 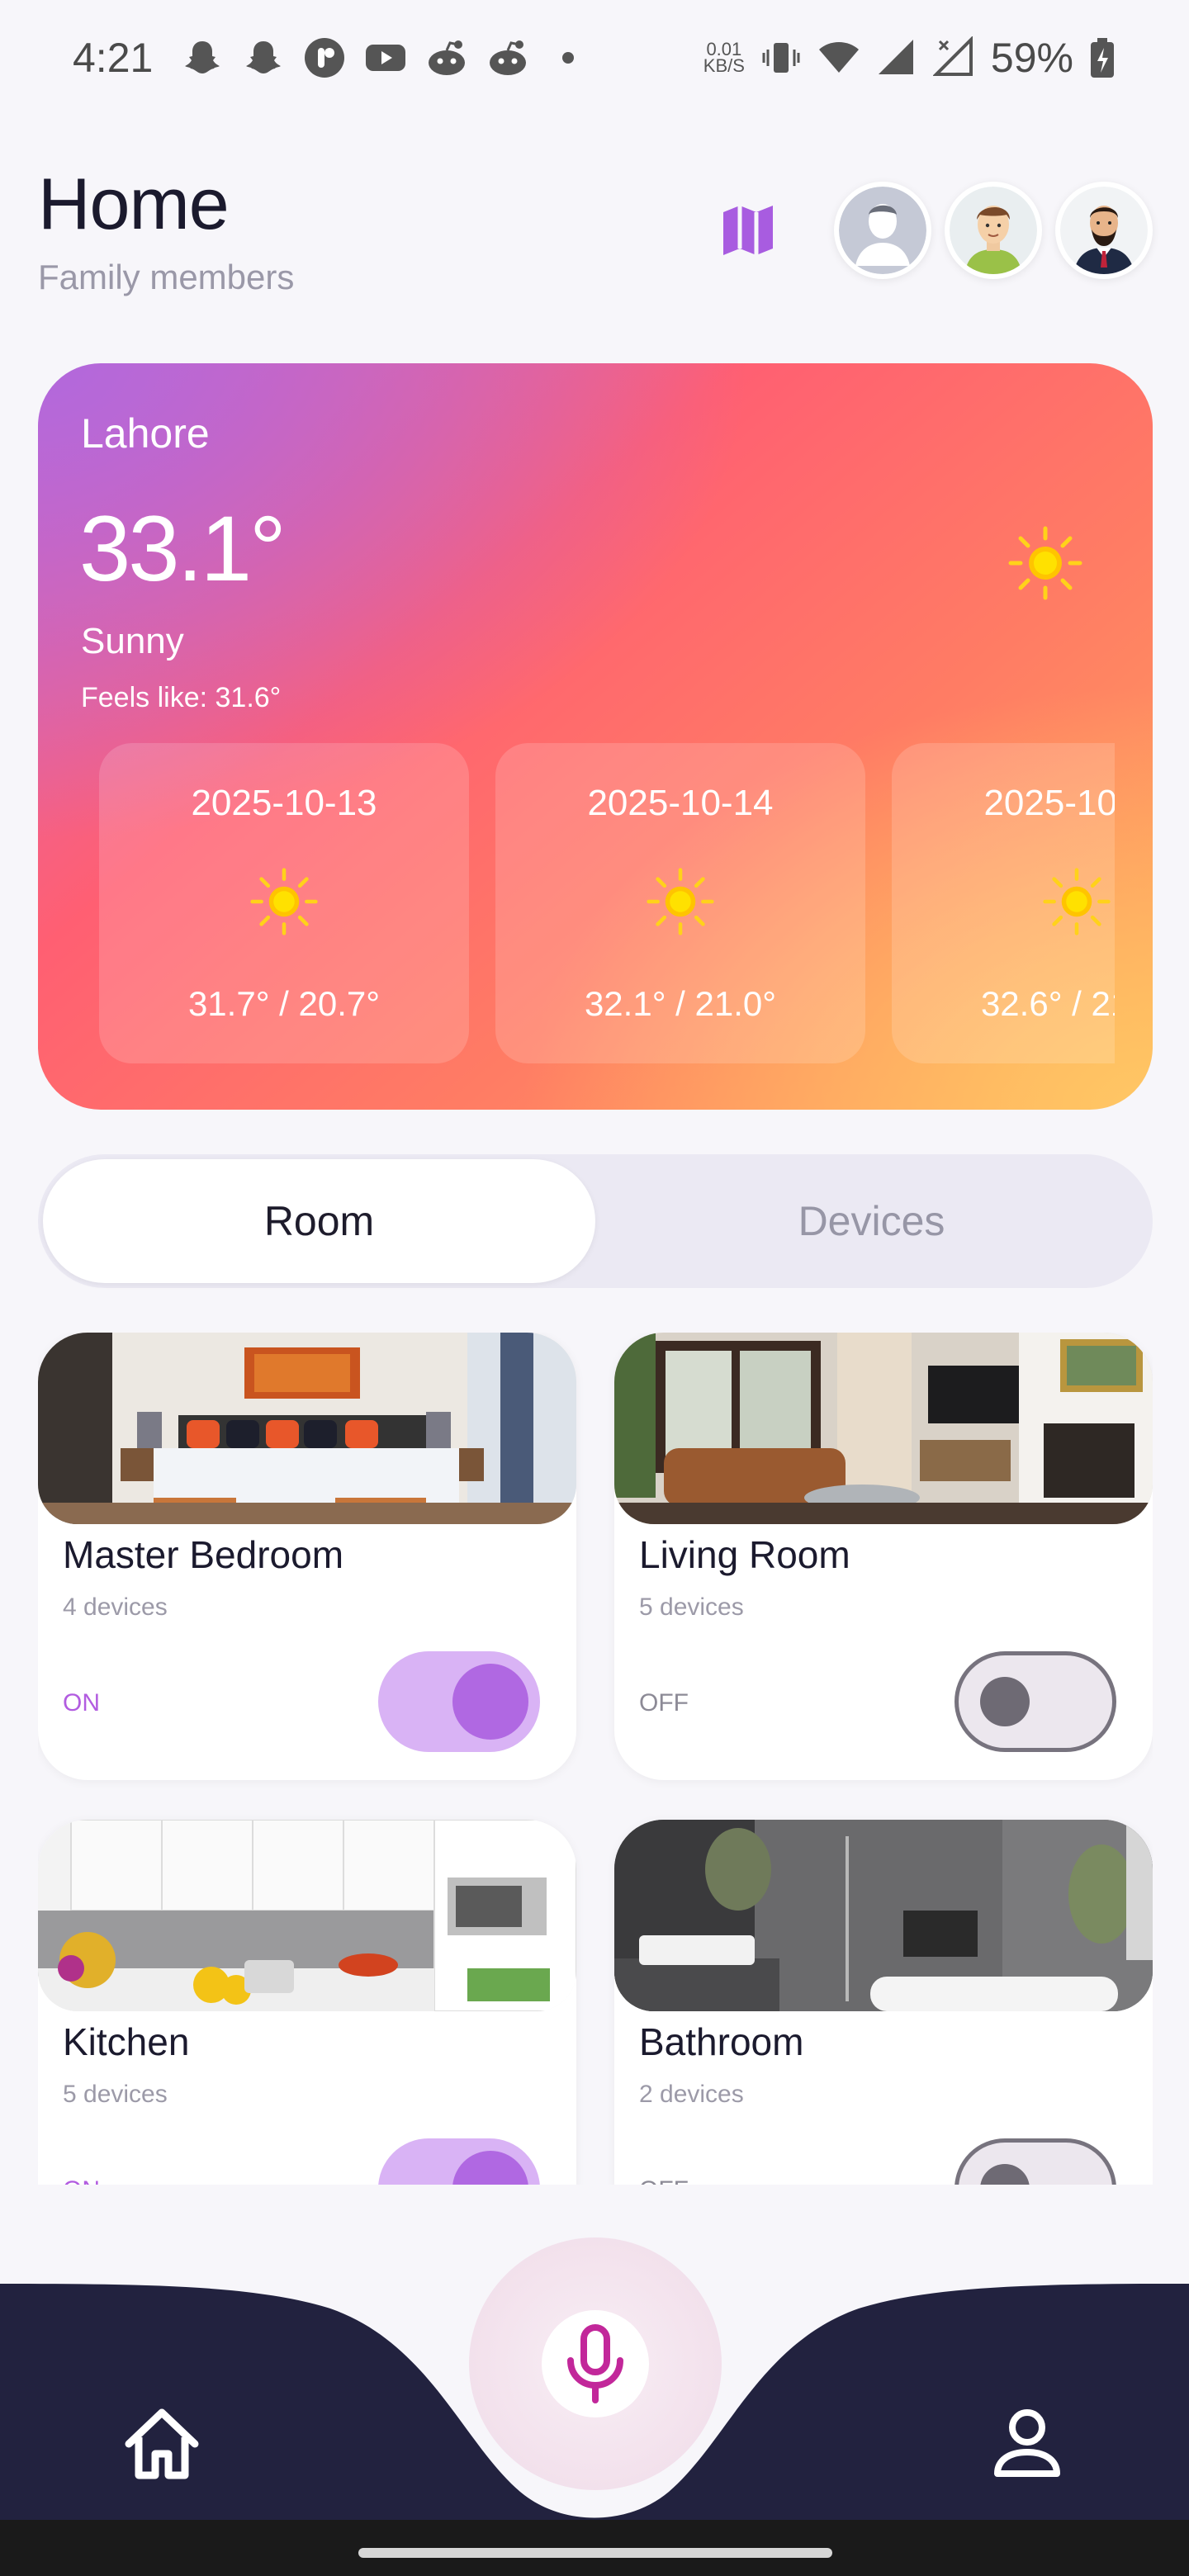 I want to click on weather-feels-like: Feels like: 31.6°, so click(x=181, y=697).